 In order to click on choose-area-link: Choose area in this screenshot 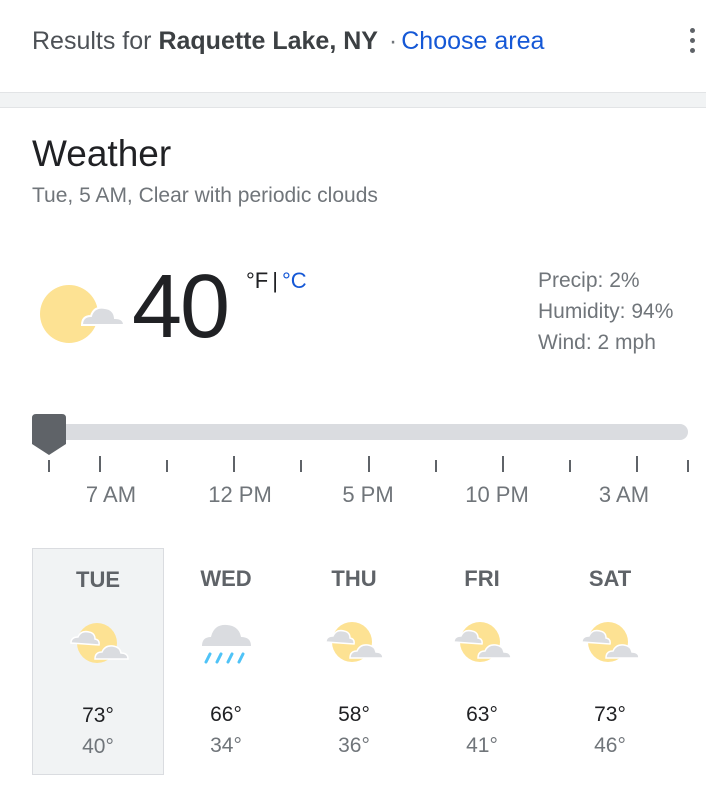, I will do `click(472, 41)`.